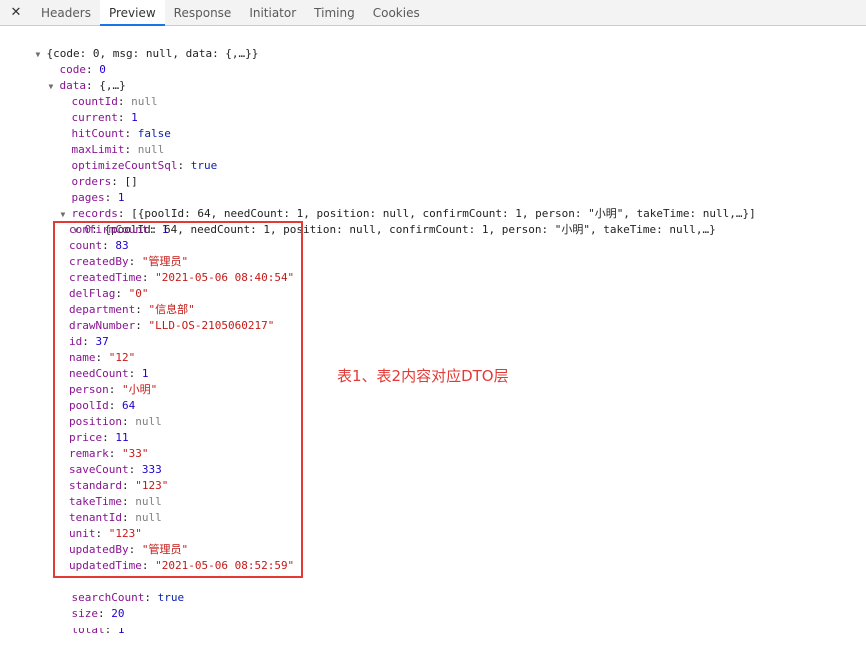 This screenshot has width=866, height=654. Describe the element at coordinates (334, 12) in the screenshot. I see `tab-timing: Timing` at that location.